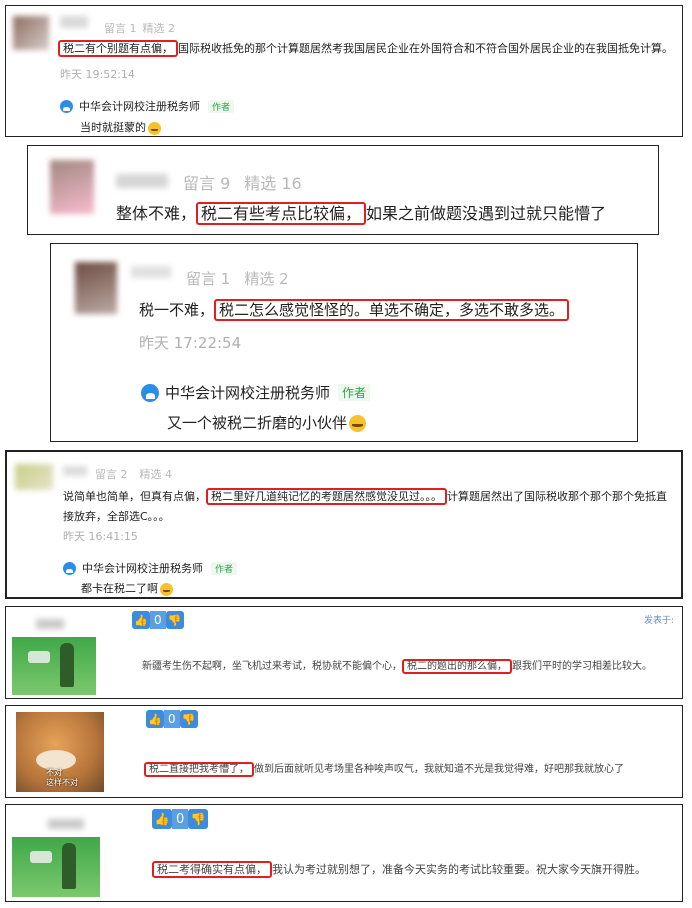  I want to click on reply-text: 又一个被税二折磨的小伙伴, so click(267, 422).